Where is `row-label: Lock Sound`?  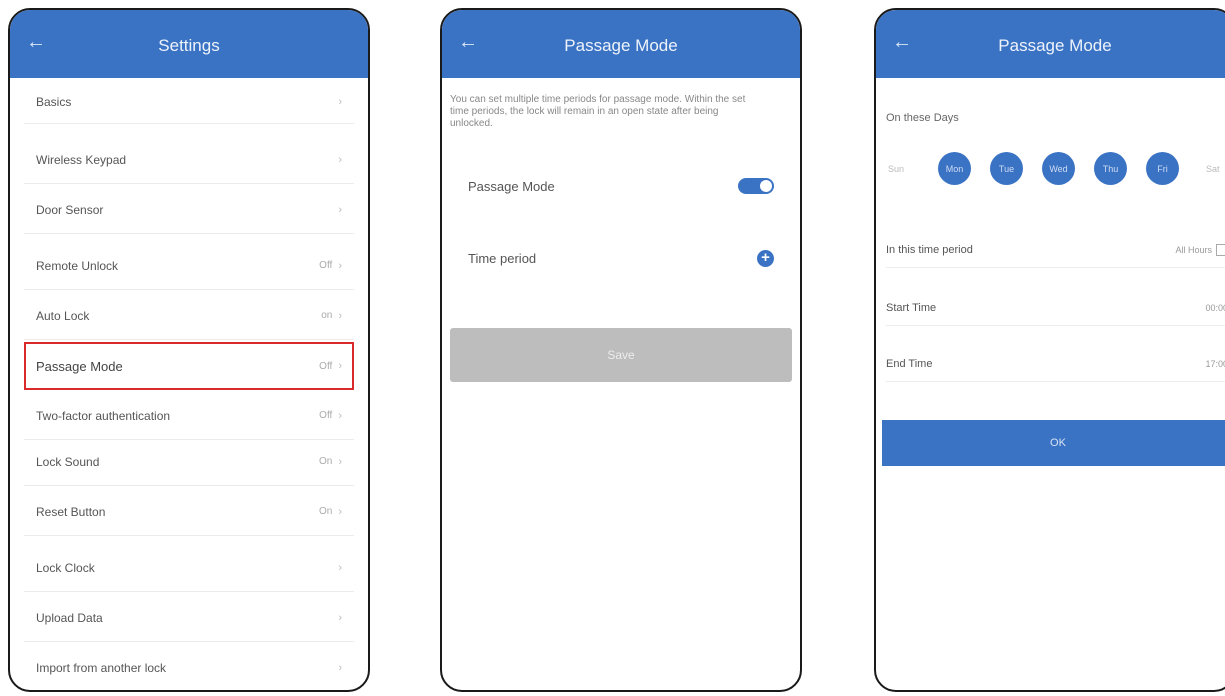 row-label: Lock Sound is located at coordinates (68, 461).